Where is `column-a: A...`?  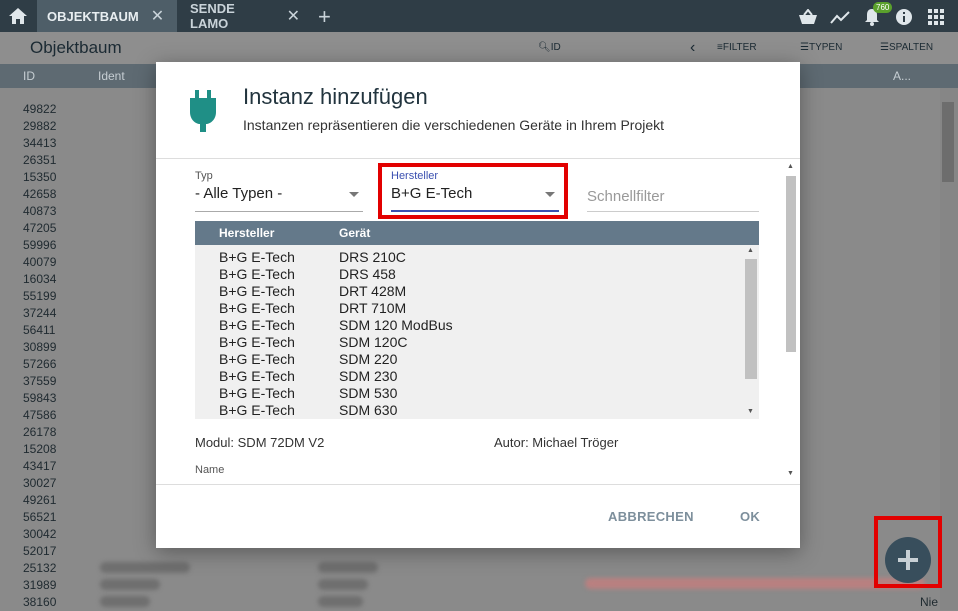 column-a: A... is located at coordinates (902, 76).